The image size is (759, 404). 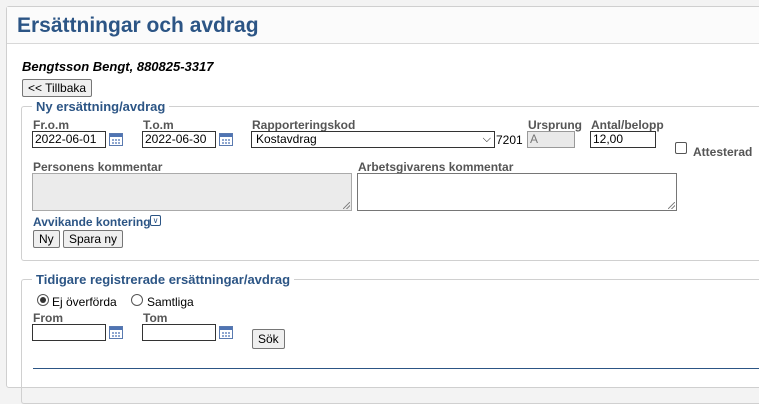 I want to click on deviating-account-link: Avvikande kontering, so click(x=92, y=222).